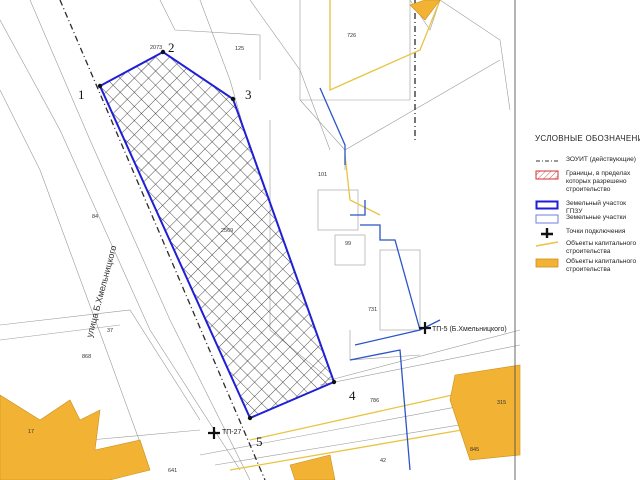 The height and width of the screenshot is (480, 640). Describe the element at coordinates (383, 461) in the screenshot. I see `parcel-number: 42` at that location.